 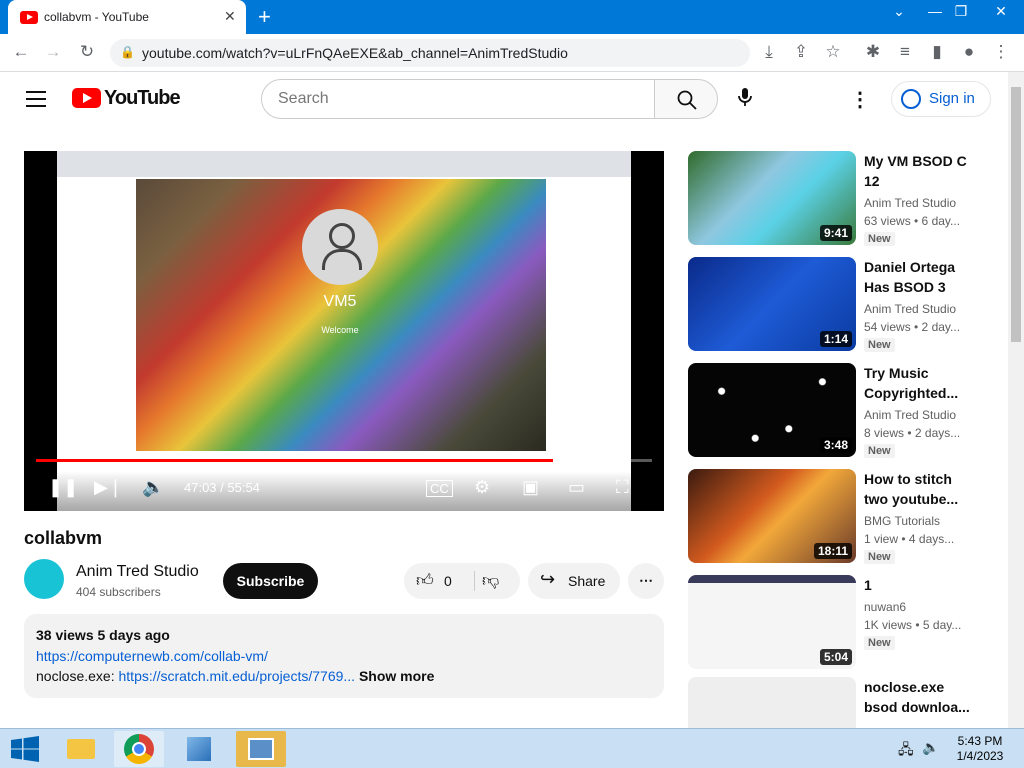 What do you see at coordinates (772, 622) in the screenshot?
I see `video-thumbnail: 5:04` at bounding box center [772, 622].